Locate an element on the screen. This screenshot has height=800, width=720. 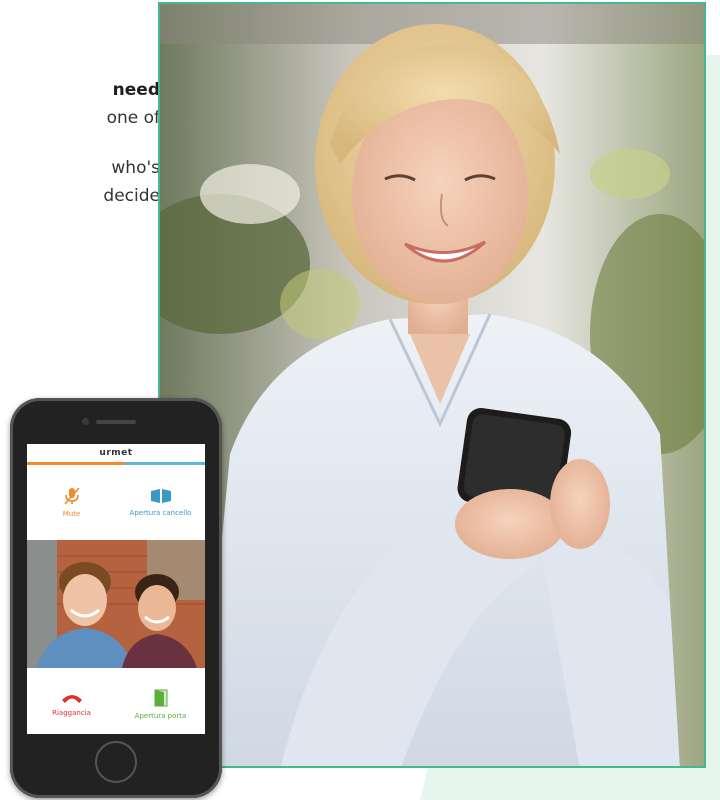
hang-up-label: Riaggancia is located at coordinates (71, 712).